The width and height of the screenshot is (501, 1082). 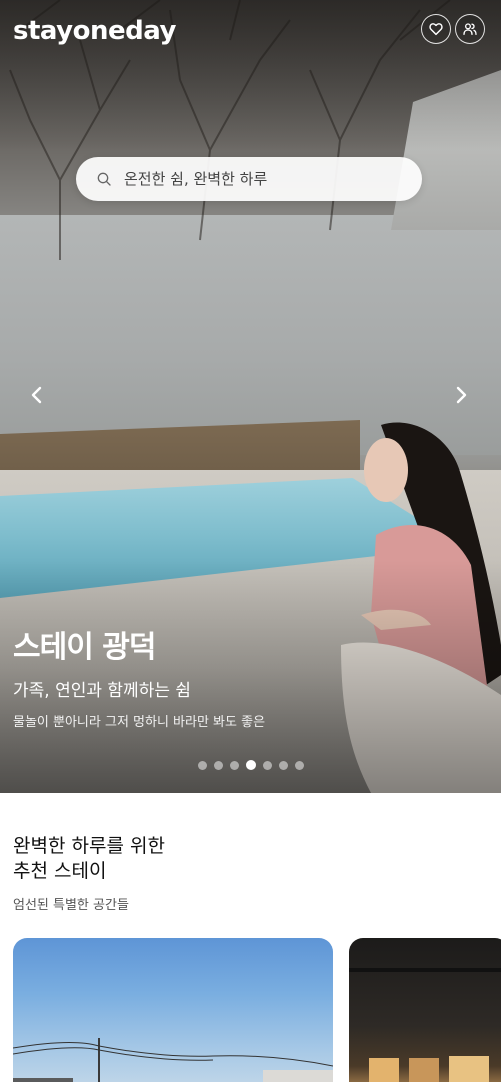 I want to click on section-title-line-2: 추천 스테이, so click(x=60, y=871).